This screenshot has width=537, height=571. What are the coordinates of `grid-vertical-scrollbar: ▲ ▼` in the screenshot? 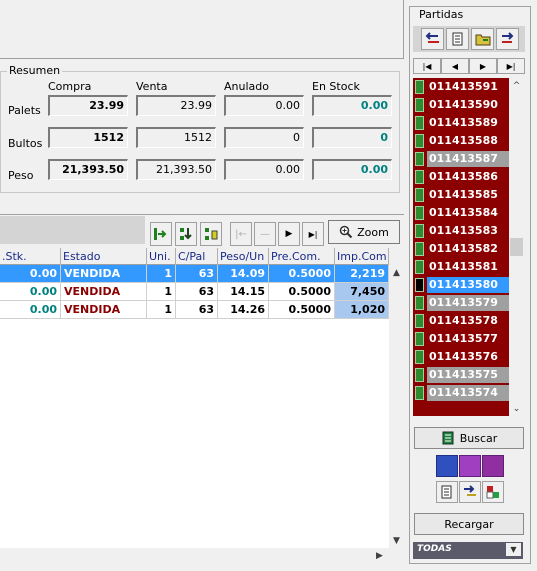 It's located at (396, 406).